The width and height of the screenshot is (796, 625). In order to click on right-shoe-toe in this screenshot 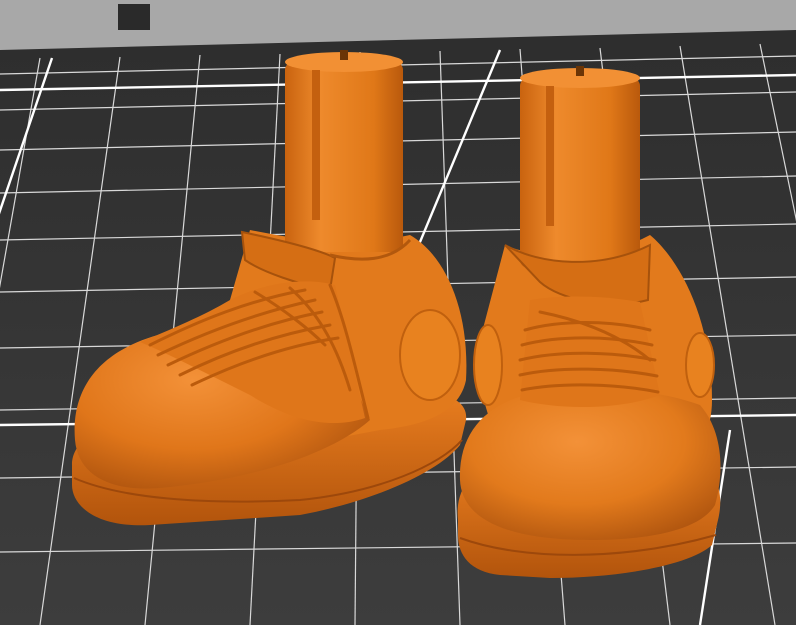, I will do `click(590, 464)`.